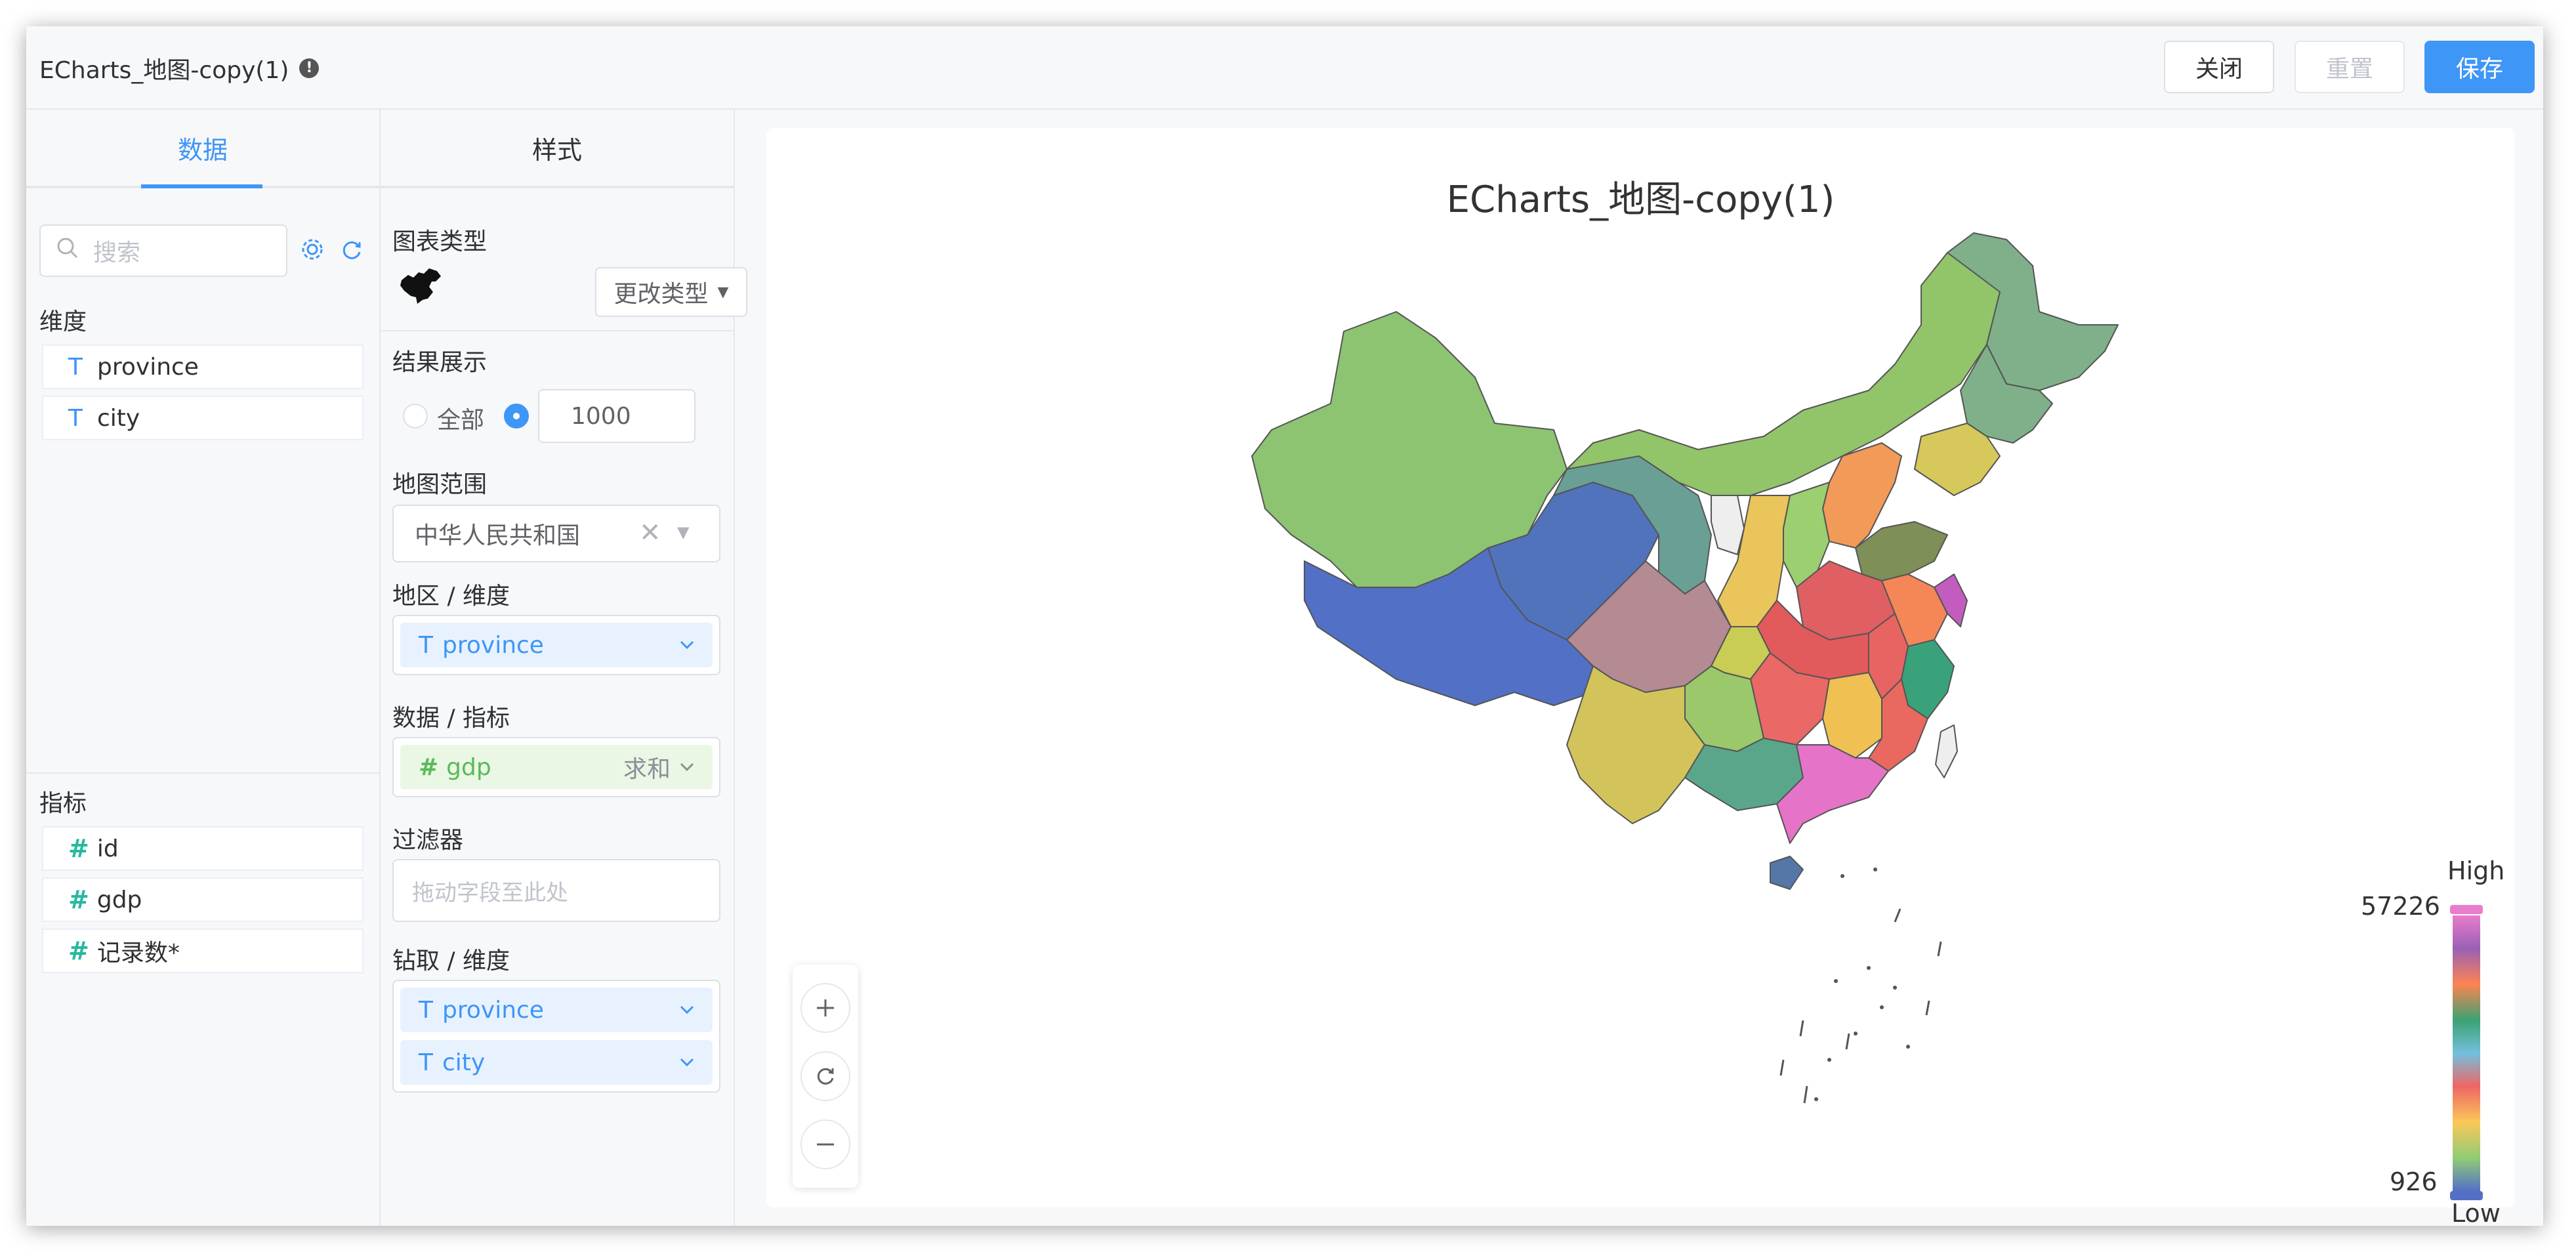 The width and height of the screenshot is (2576, 1256). What do you see at coordinates (617, 416) in the screenshot?
I see `limit-input: 1000` at bounding box center [617, 416].